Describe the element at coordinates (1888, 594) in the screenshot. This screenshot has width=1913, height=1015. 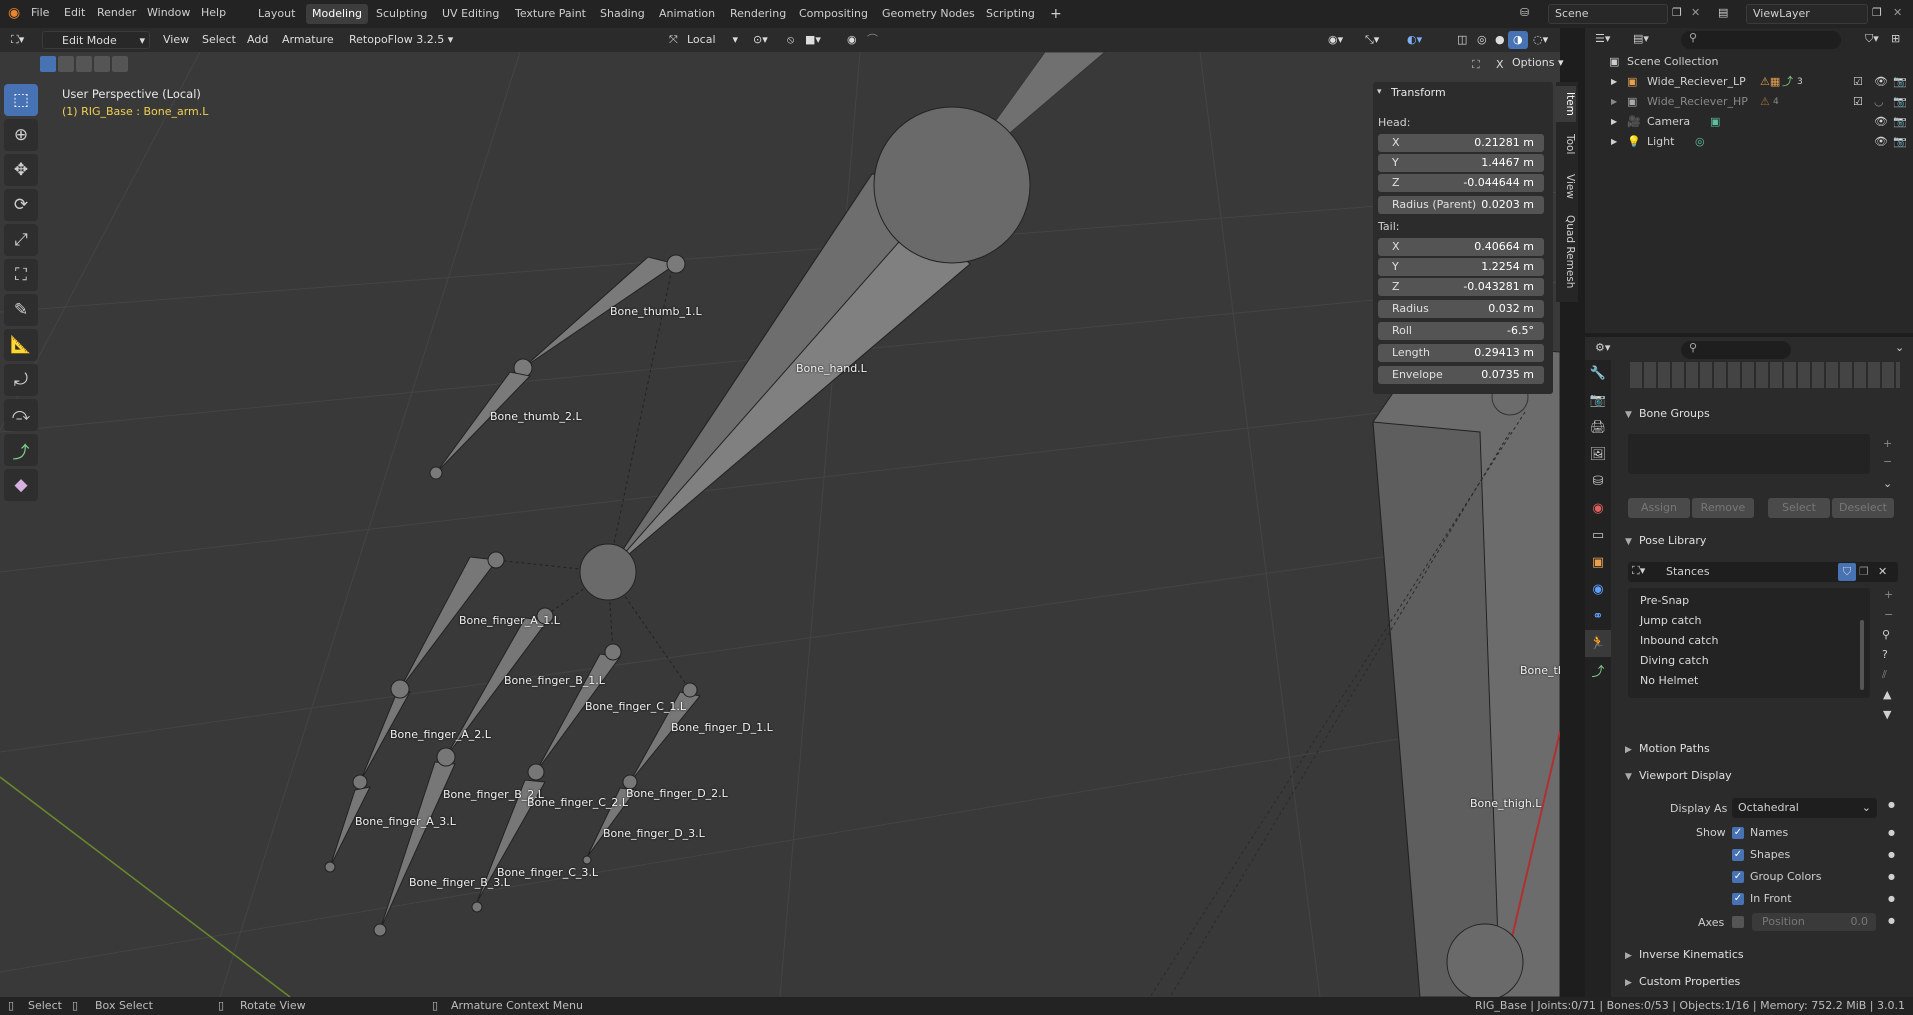
I see `add-pose-icon: +` at that location.